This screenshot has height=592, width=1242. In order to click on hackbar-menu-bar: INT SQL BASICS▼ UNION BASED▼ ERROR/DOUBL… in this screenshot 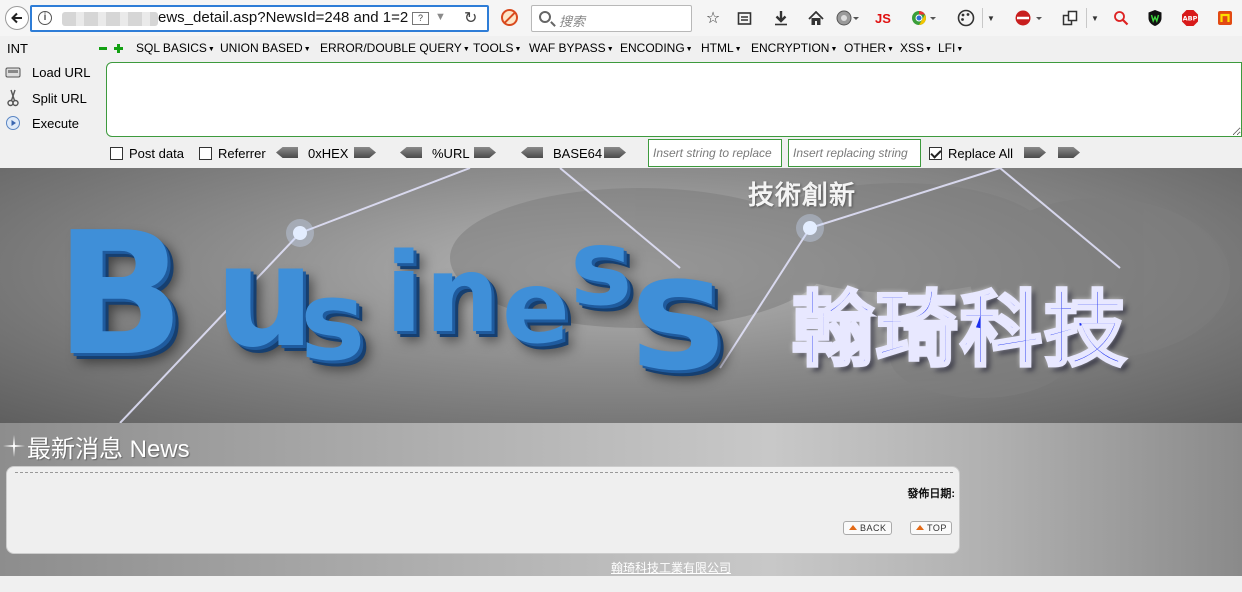, I will do `click(621, 48)`.